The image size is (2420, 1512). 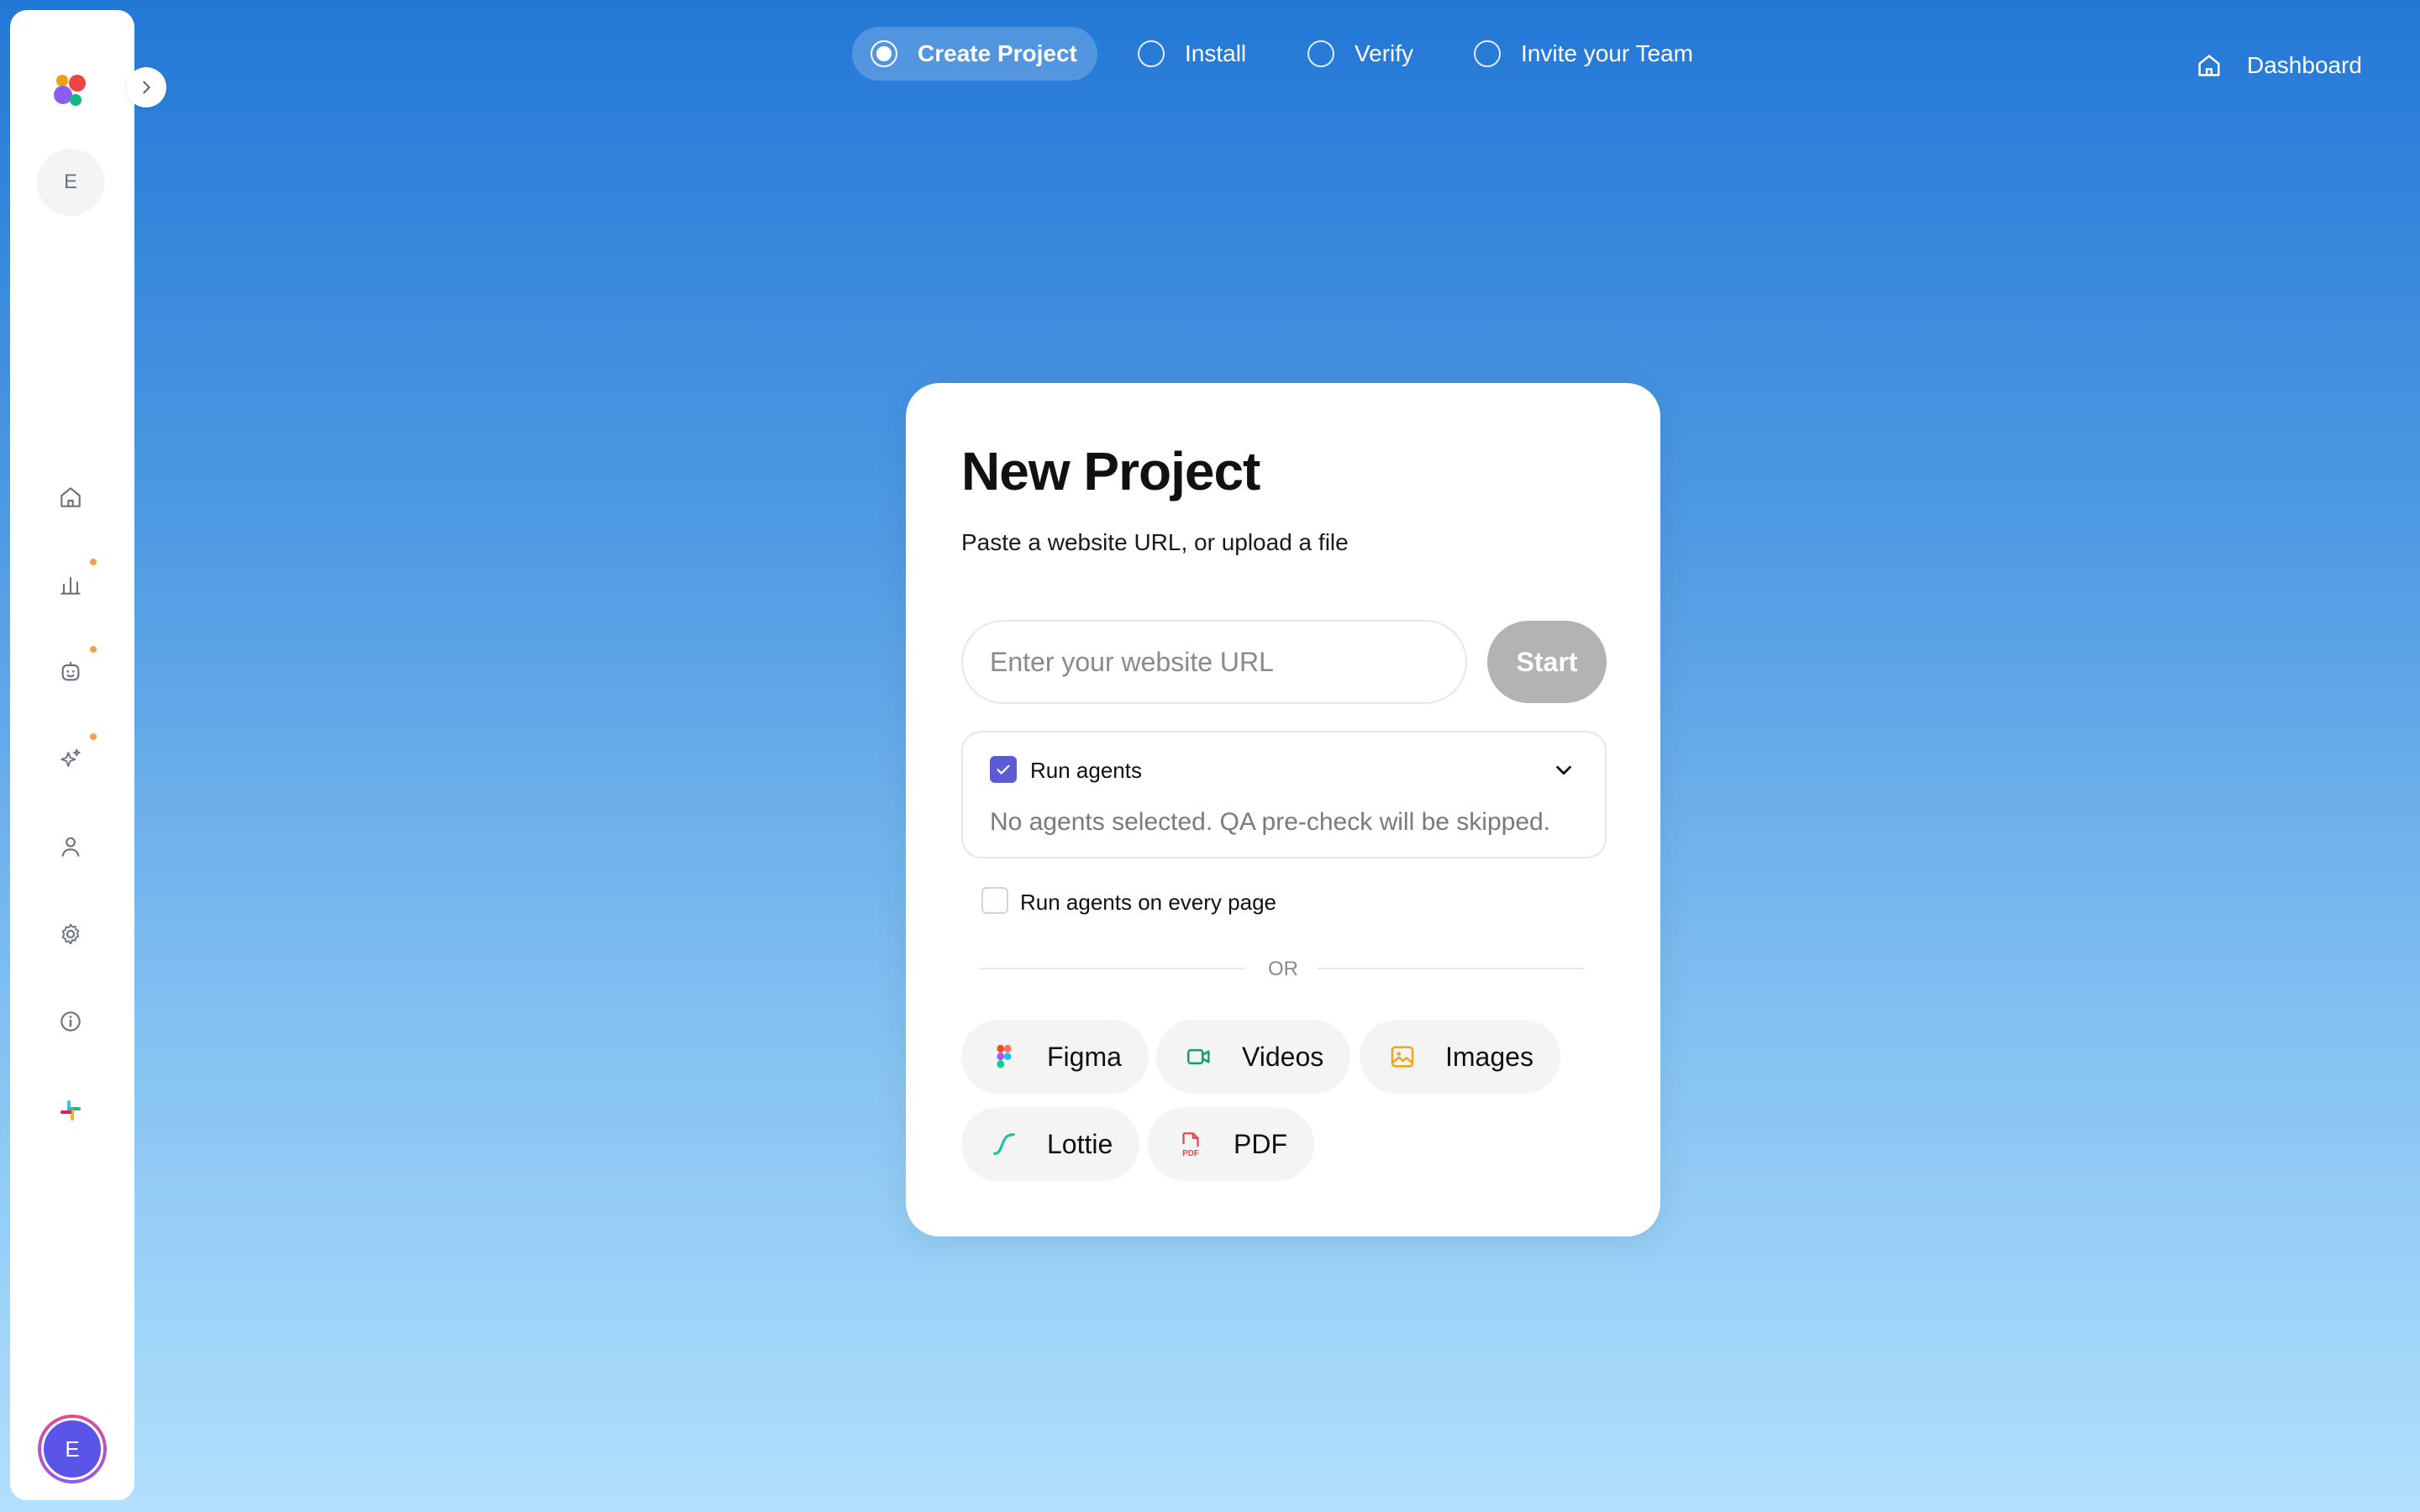 I want to click on divider-line-right, so click(x=1451, y=968).